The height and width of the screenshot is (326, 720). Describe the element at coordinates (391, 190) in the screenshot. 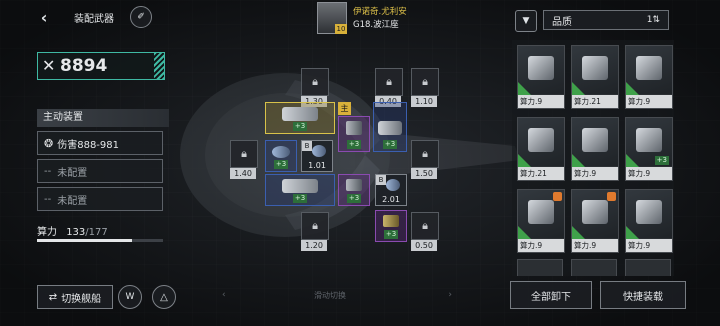

I see `weapon-slot: B 2.01` at that location.